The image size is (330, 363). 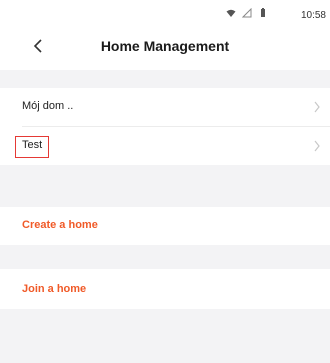 What do you see at coordinates (263, 12) in the screenshot?
I see `battery-icon` at bounding box center [263, 12].